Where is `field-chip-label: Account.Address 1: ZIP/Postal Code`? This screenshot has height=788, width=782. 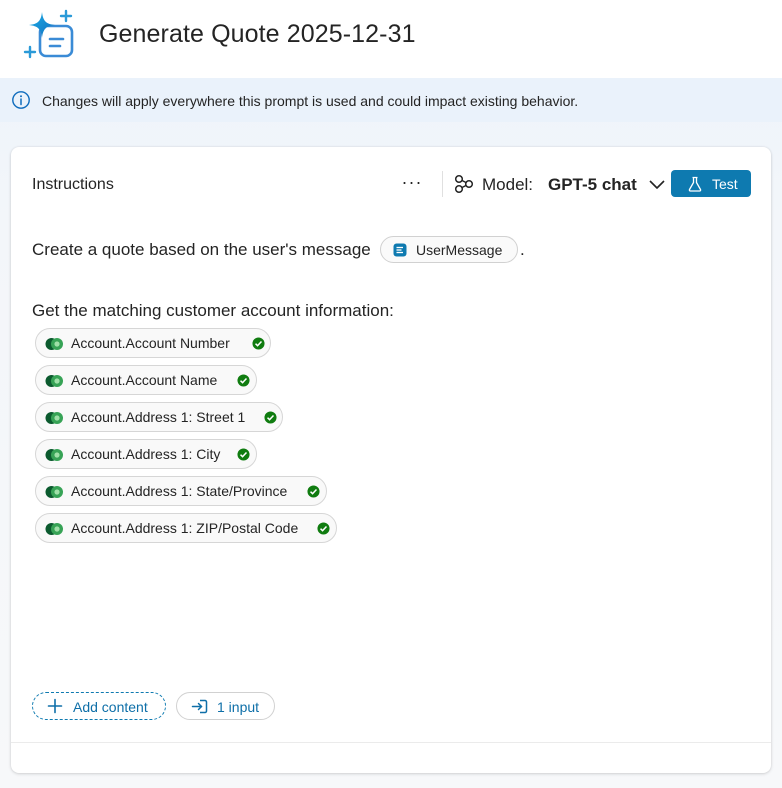
field-chip-label: Account.Address 1: ZIP/Postal Code is located at coordinates (185, 528).